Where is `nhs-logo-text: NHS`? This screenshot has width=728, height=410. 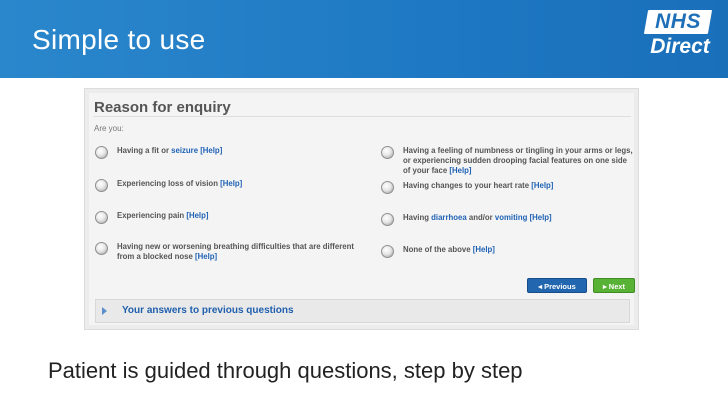 nhs-logo-text: NHS is located at coordinates (678, 21).